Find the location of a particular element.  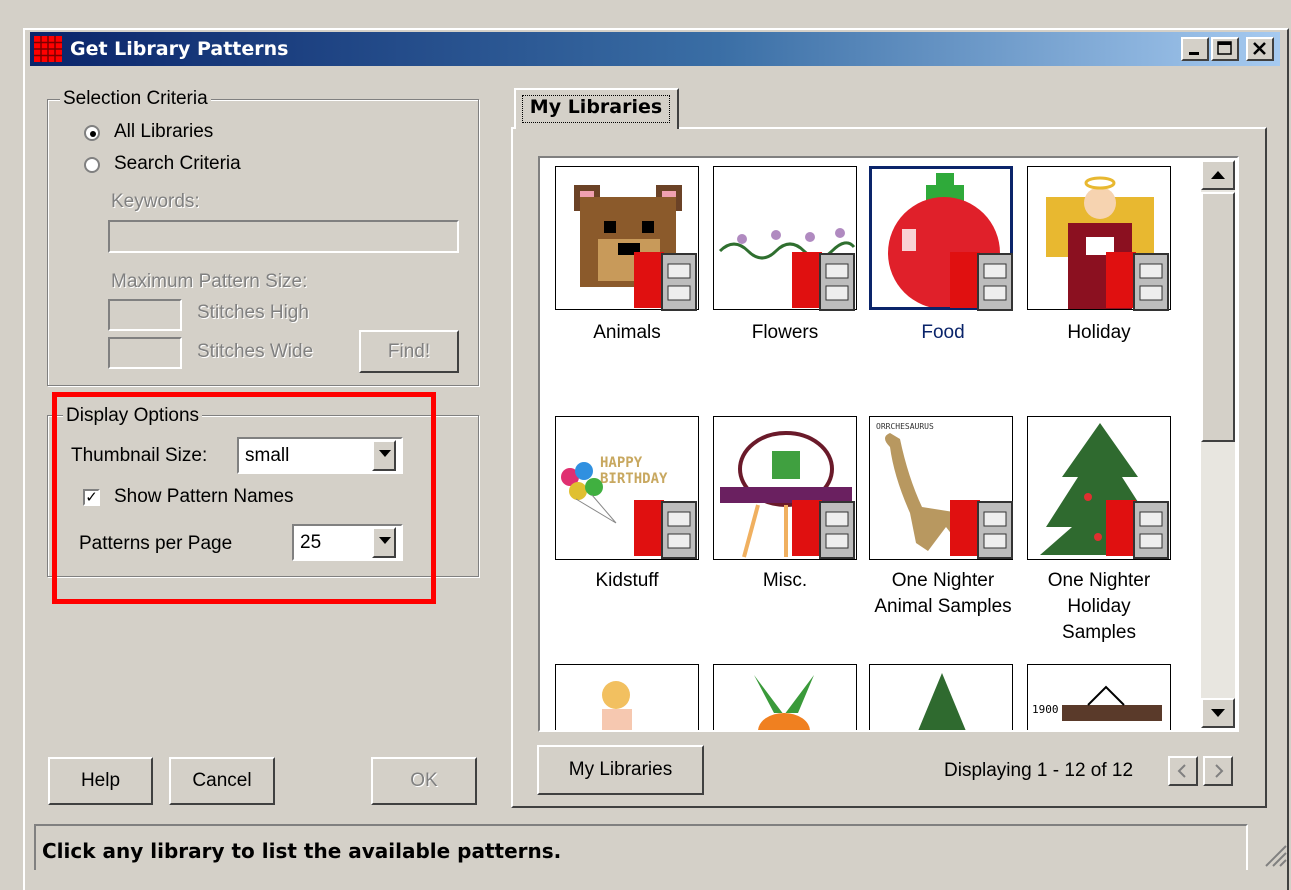

chevron-left-icon is located at coordinates (1181, 771).